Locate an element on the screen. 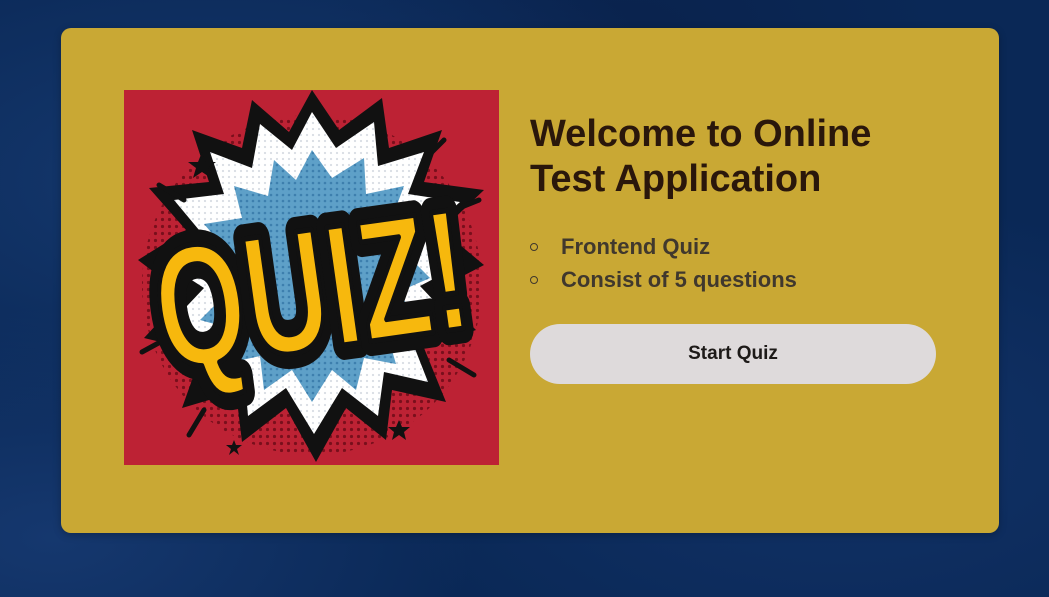 Image resolution: width=1049 pixels, height=597 pixels. page-title: Welcome to Online Test Application is located at coordinates (701, 156).